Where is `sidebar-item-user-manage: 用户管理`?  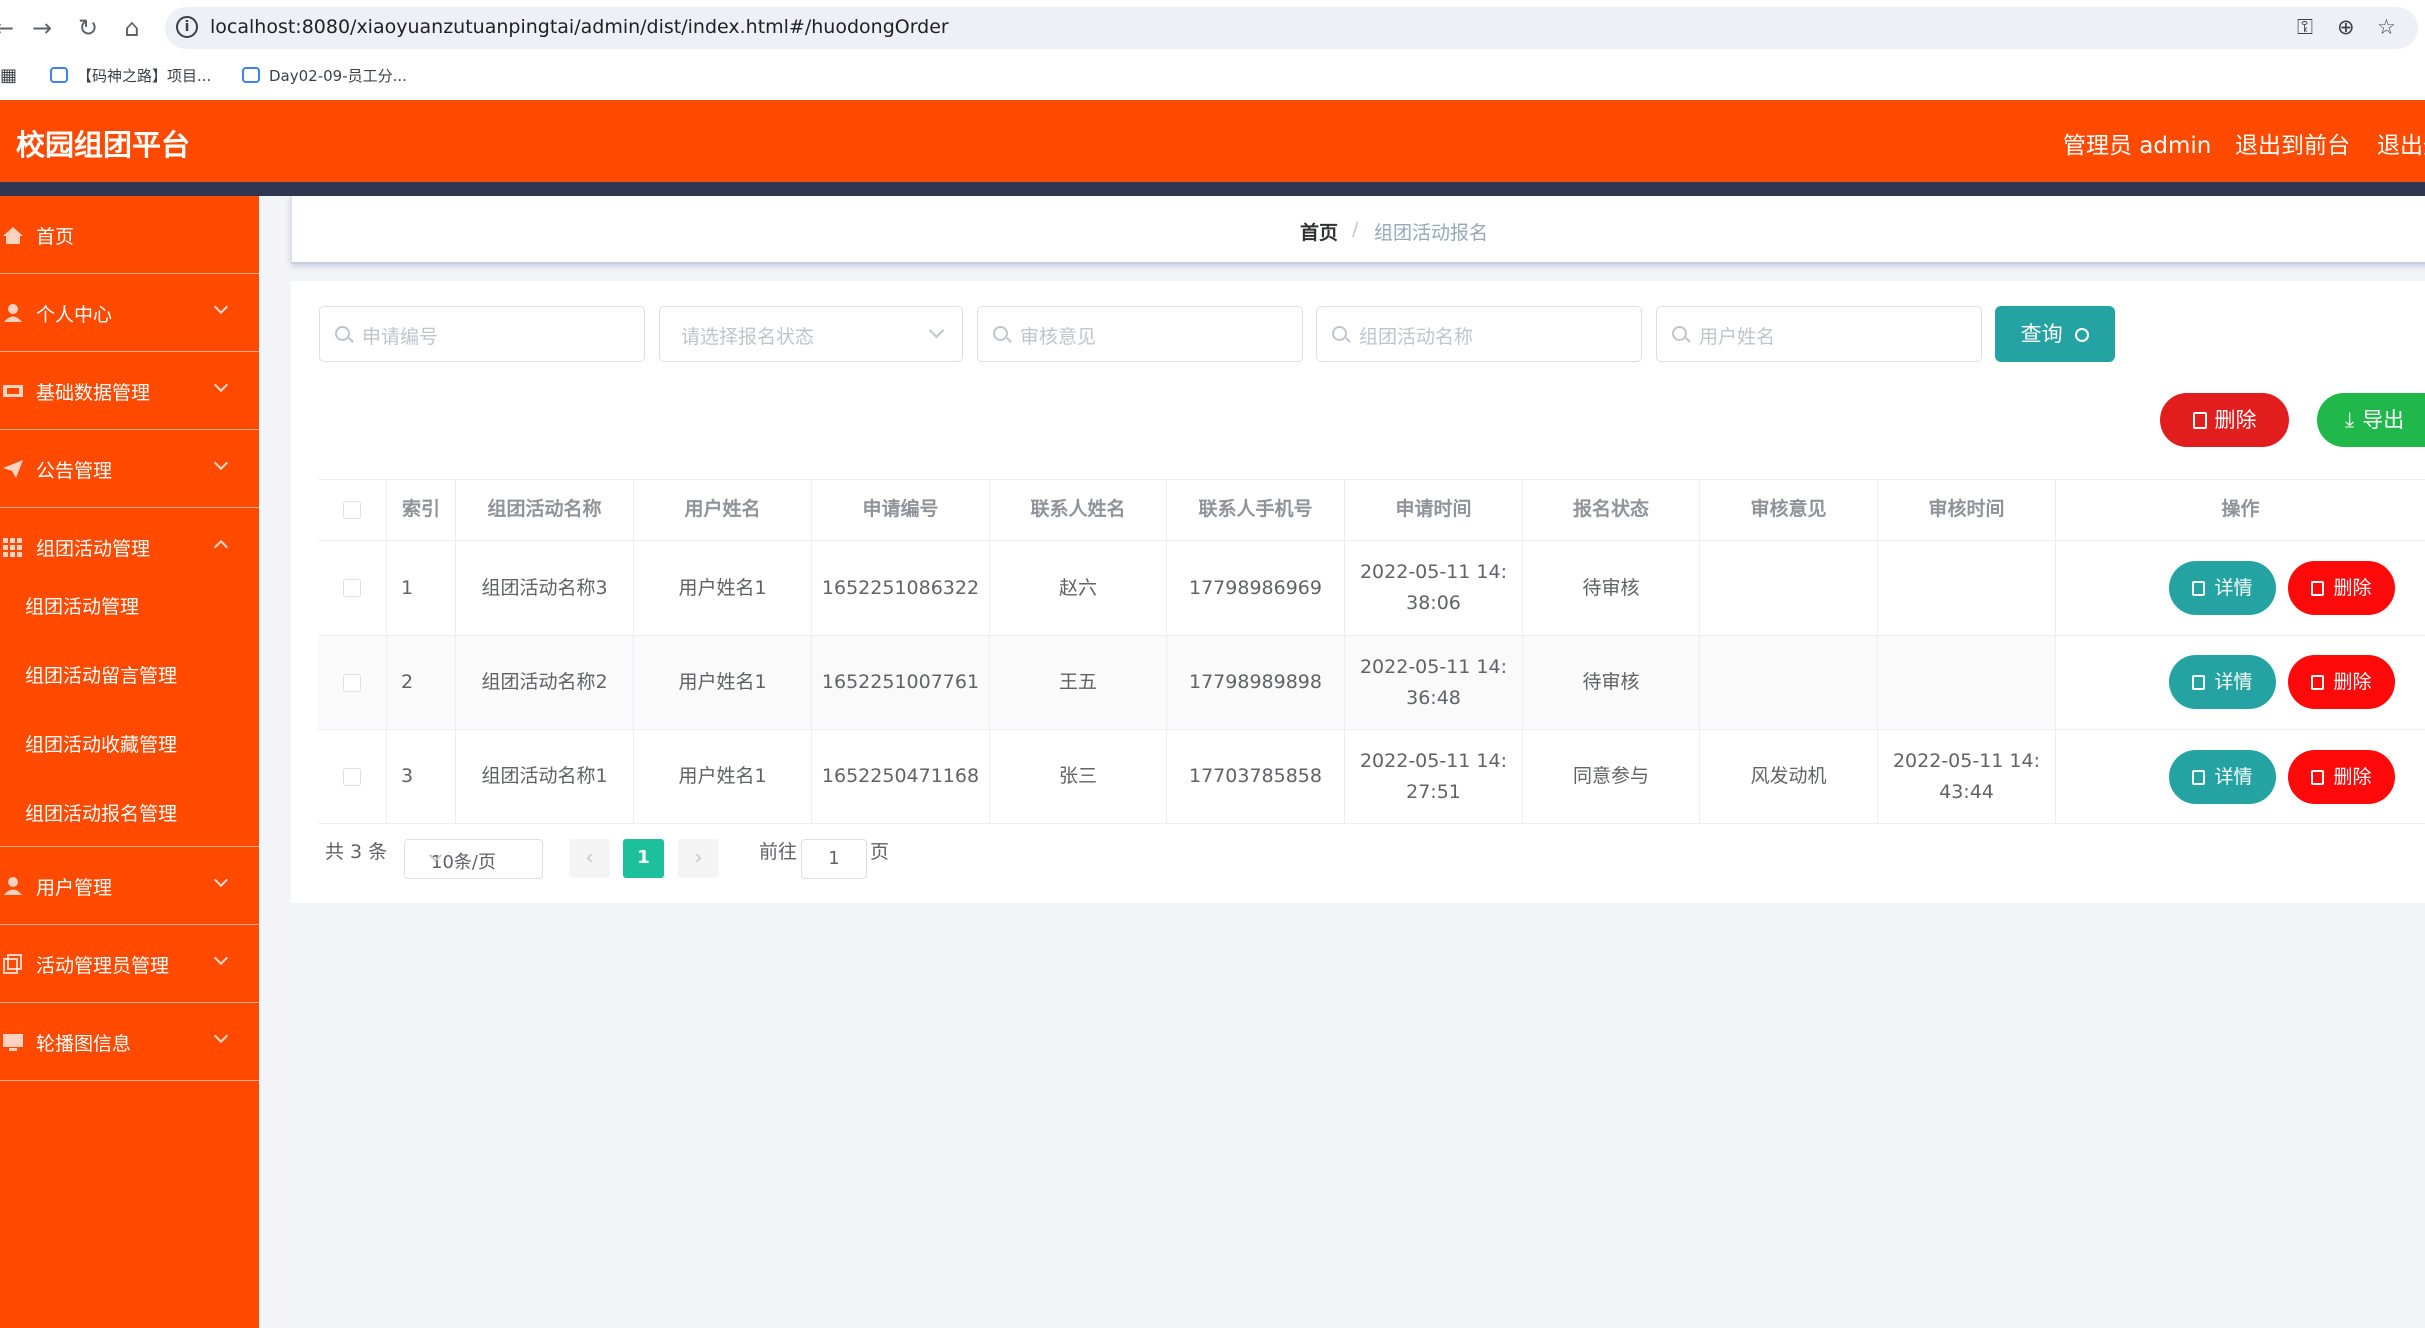 sidebar-item-user-manage: 用户管理 is located at coordinates (129, 886).